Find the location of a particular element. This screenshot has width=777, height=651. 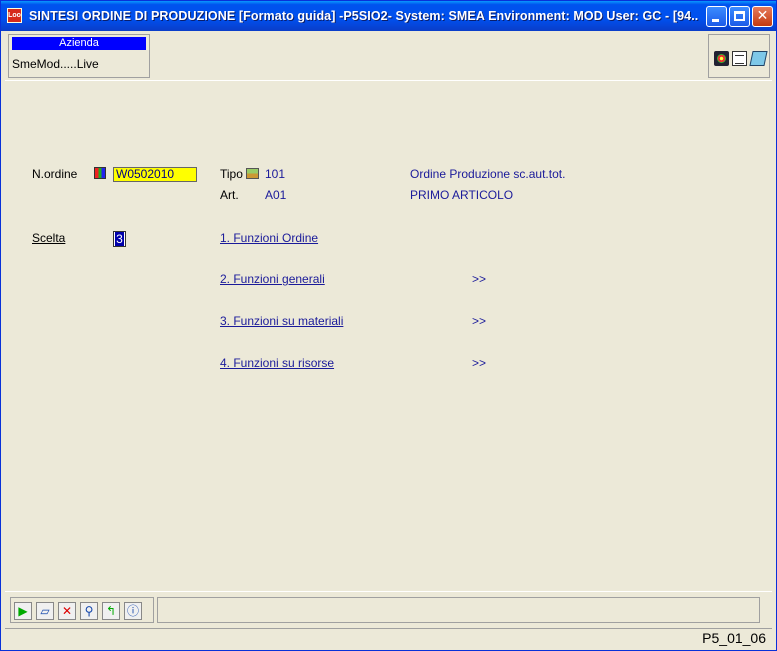

maximize-icon is located at coordinates (739, 16).